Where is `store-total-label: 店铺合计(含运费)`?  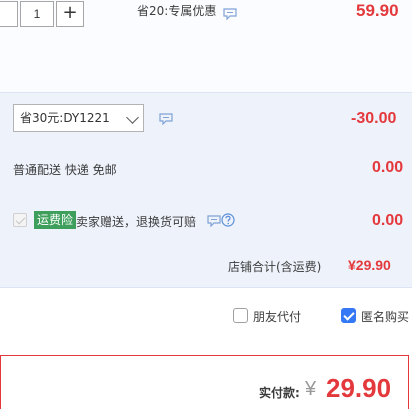
store-total-label: 店铺合计(含运费) is located at coordinates (275, 267).